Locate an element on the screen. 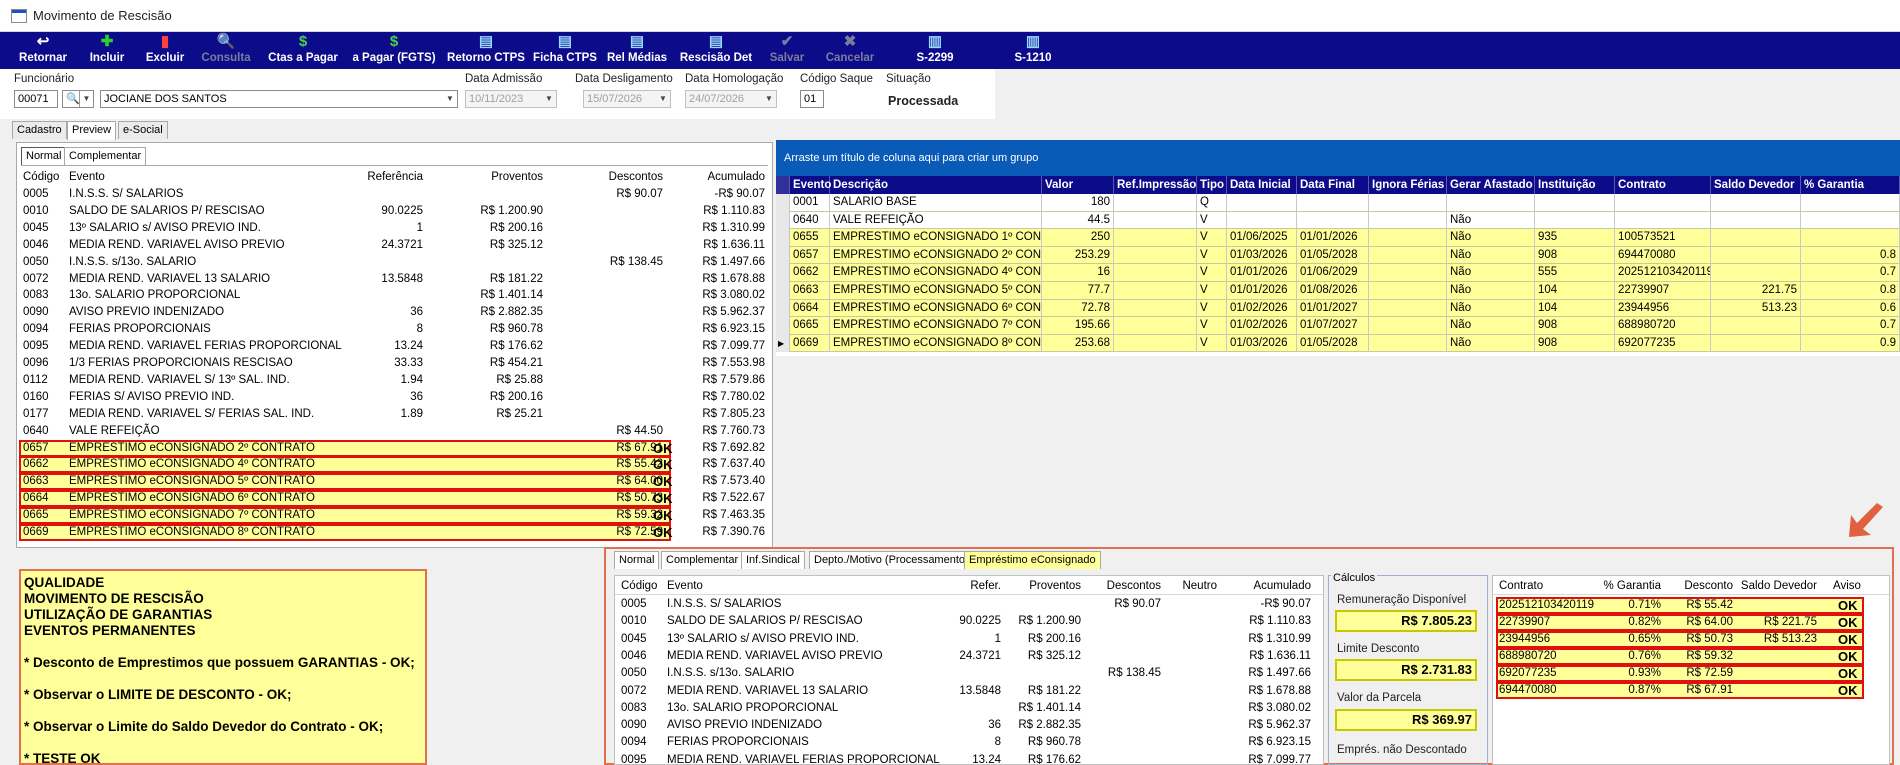 The width and height of the screenshot is (1900, 765). grid-row: 0640 VALE REFEIÇÃO 44.5 V Não is located at coordinates (1338, 220).